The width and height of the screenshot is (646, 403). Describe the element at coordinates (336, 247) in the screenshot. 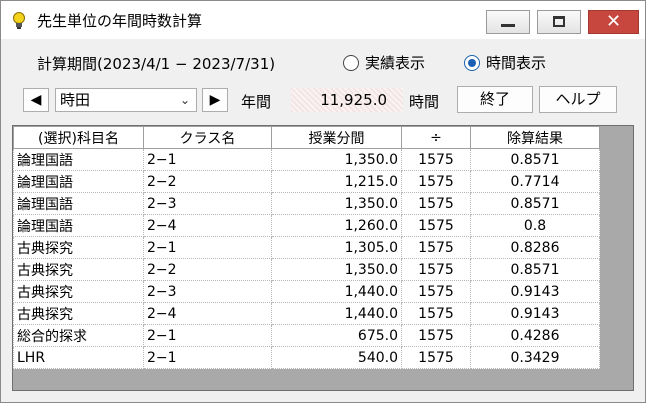

I see `minutes-cell: 1,305.0` at that location.